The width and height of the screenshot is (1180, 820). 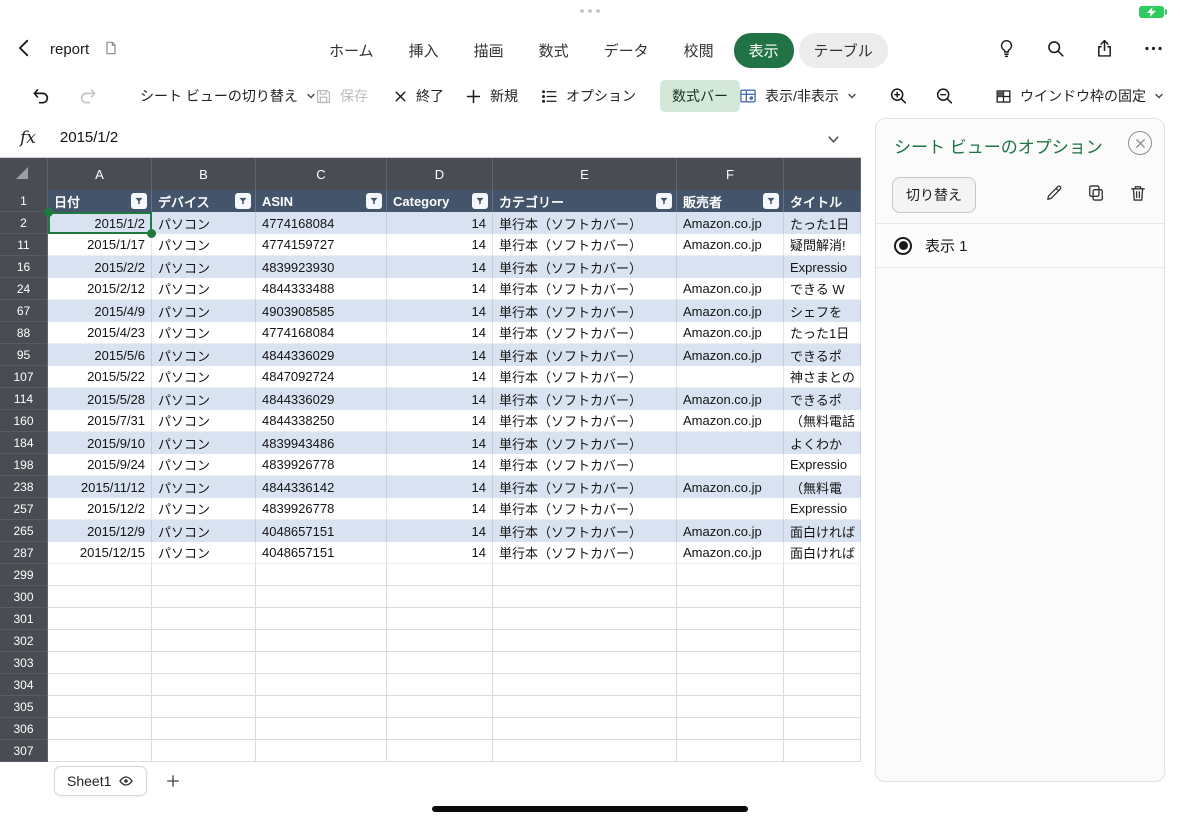 What do you see at coordinates (88, 96) in the screenshot?
I see `redo-button` at bounding box center [88, 96].